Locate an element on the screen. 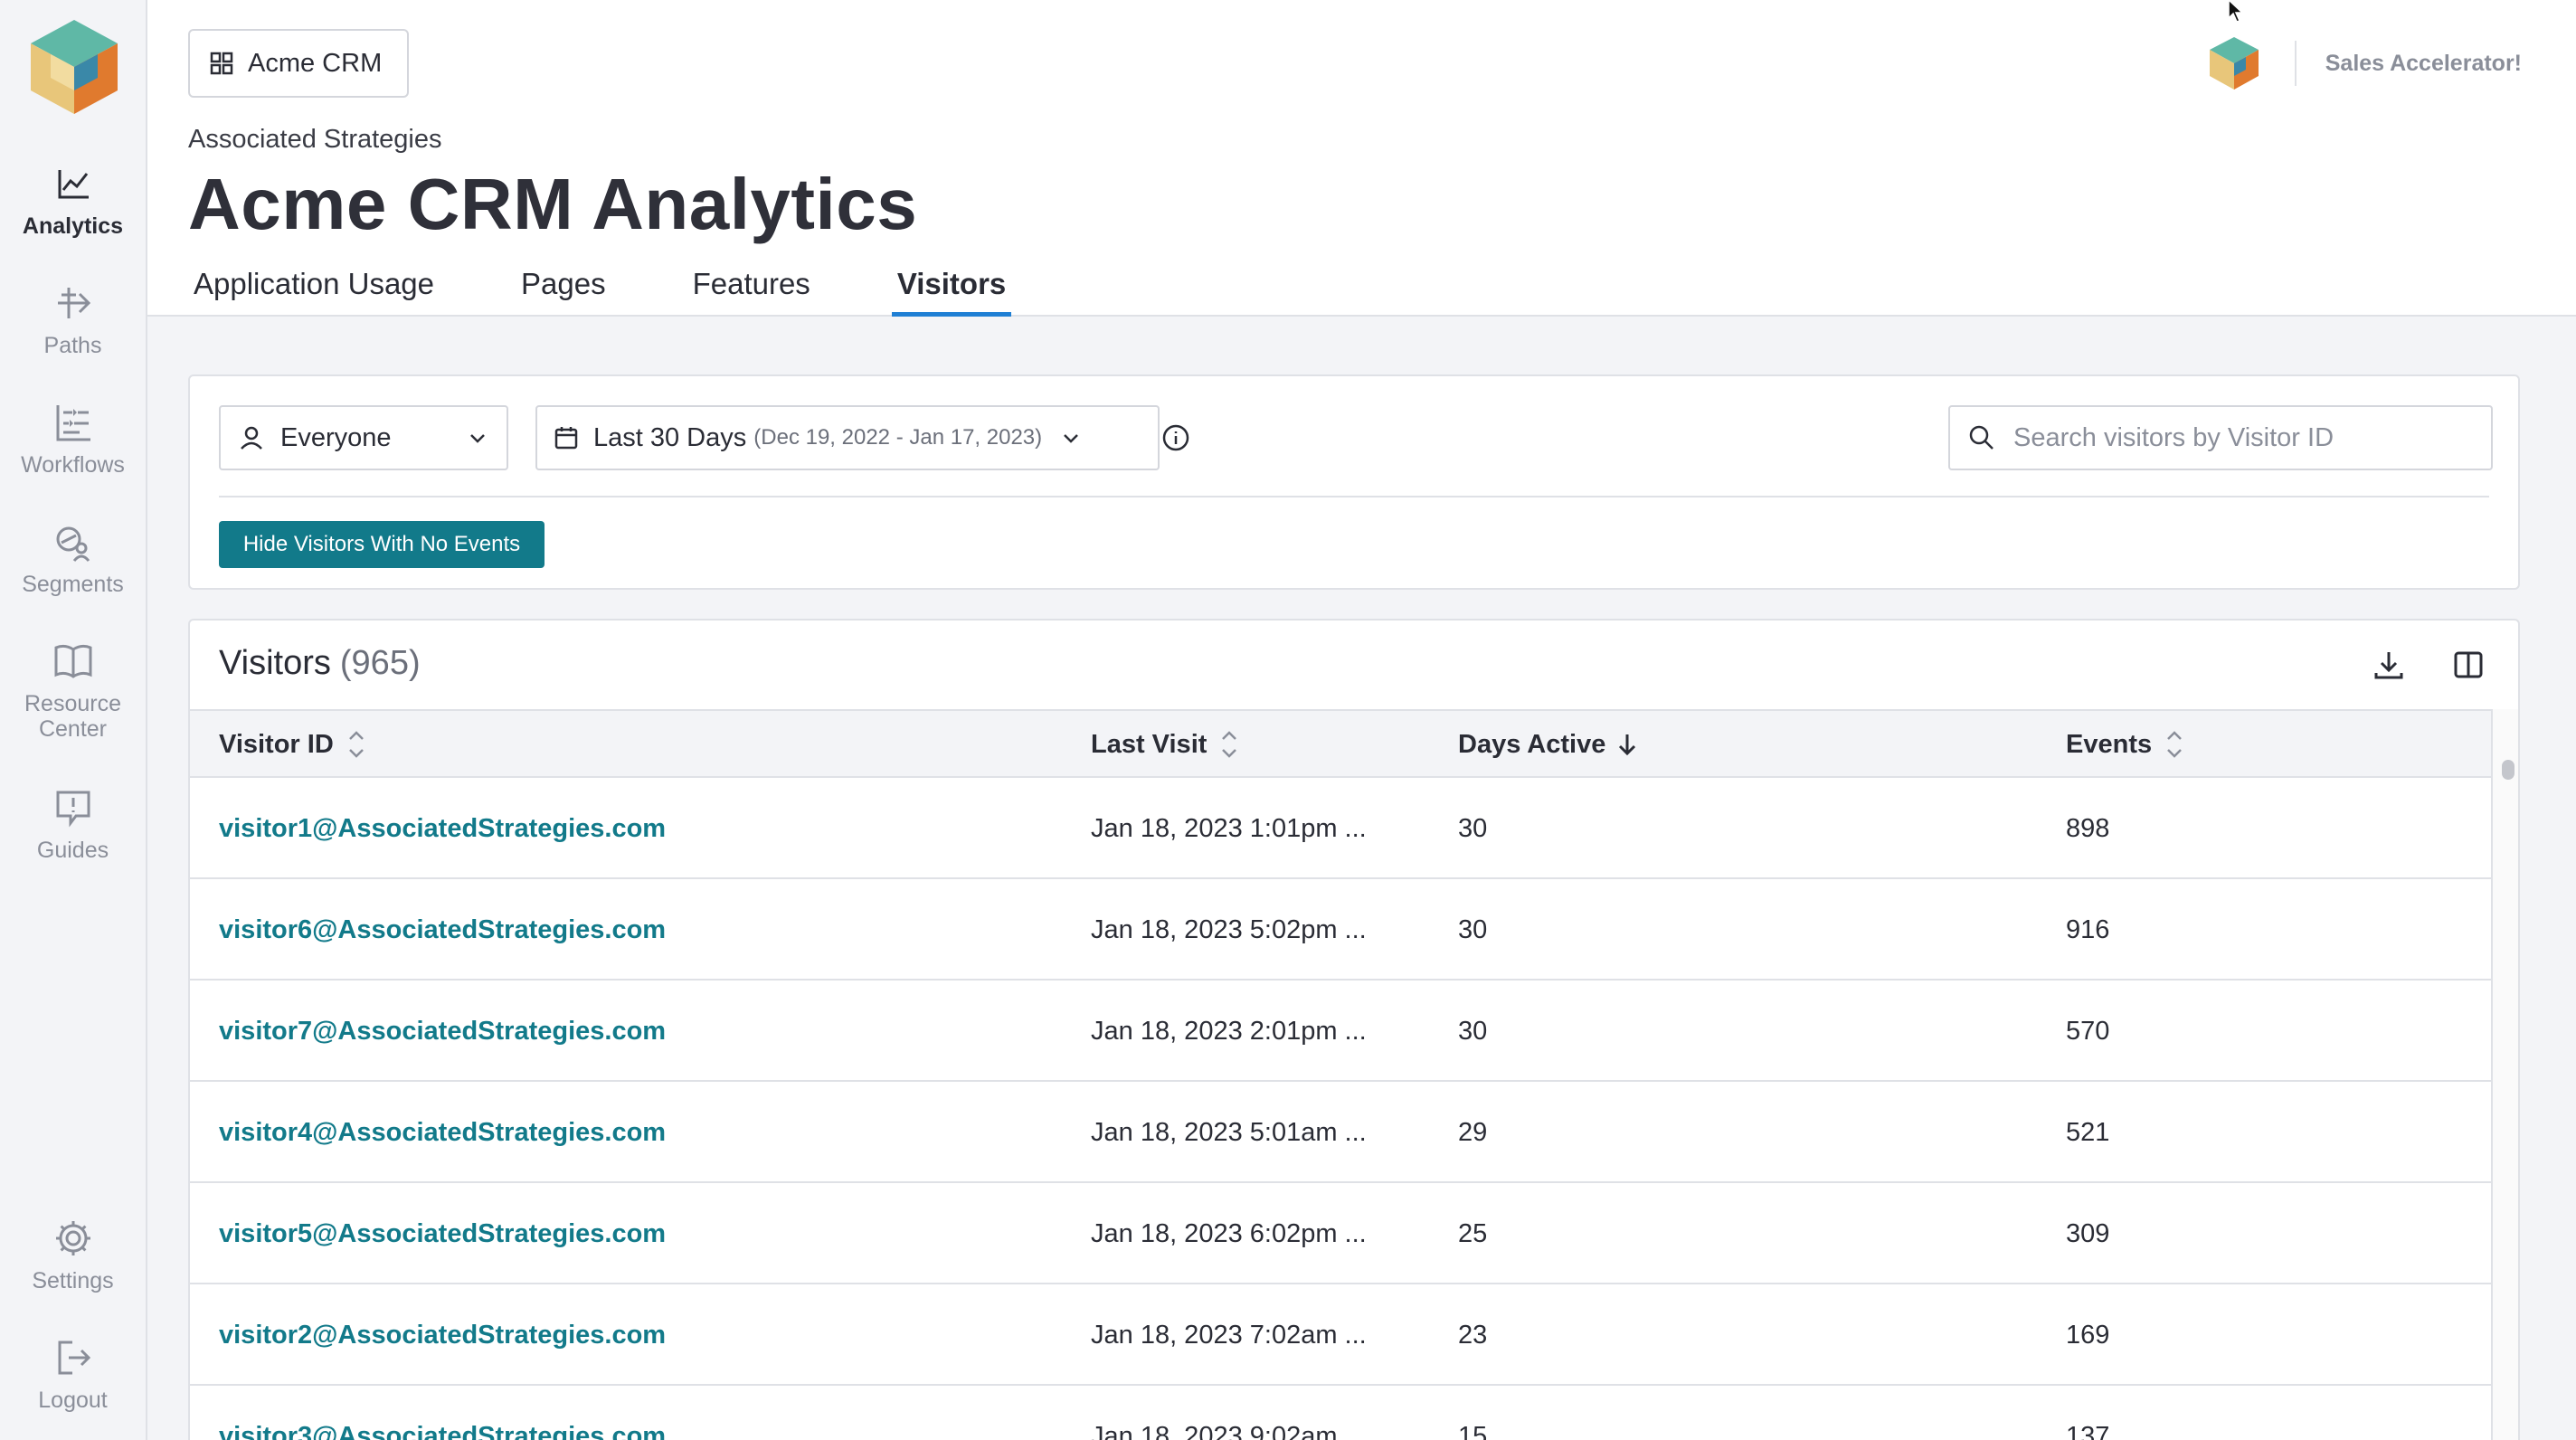 Image resolution: width=2576 pixels, height=1440 pixels. sidebar-item-label: Analytics is located at coordinates (73, 226).